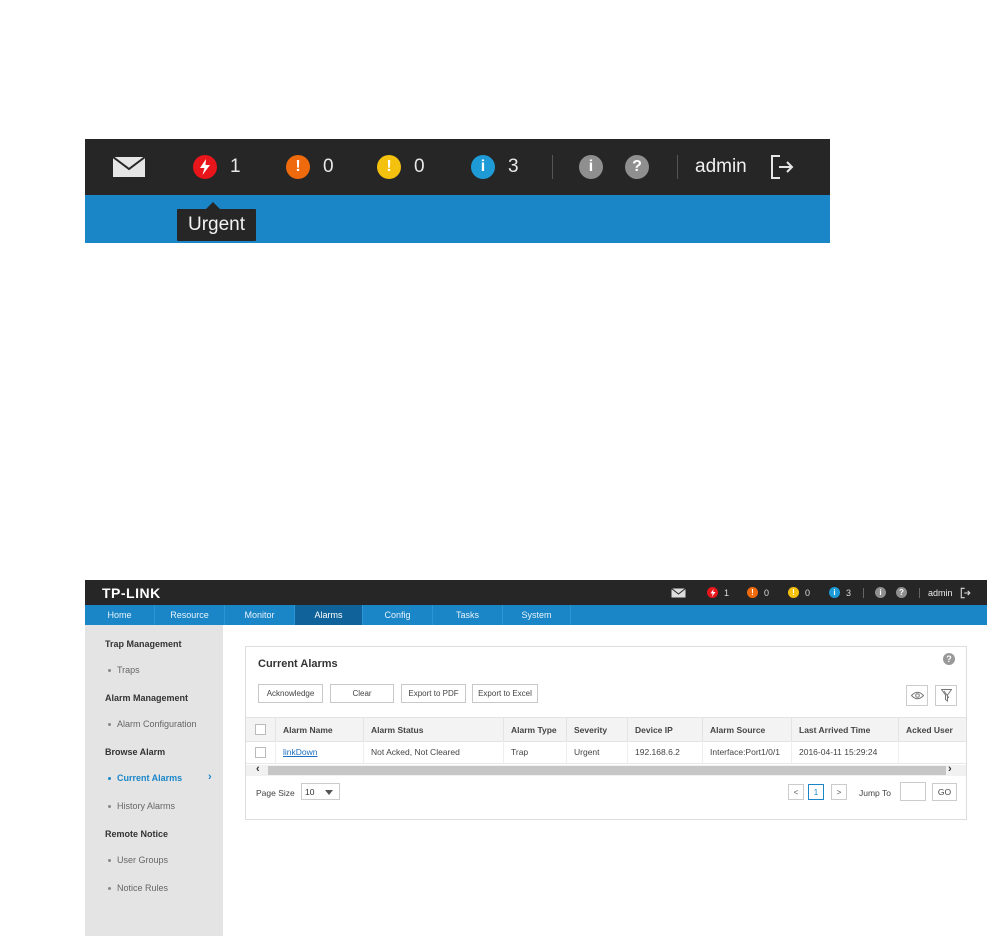 This screenshot has width=987, height=936. What do you see at coordinates (913, 791) in the screenshot?
I see `jump-to-input` at bounding box center [913, 791].